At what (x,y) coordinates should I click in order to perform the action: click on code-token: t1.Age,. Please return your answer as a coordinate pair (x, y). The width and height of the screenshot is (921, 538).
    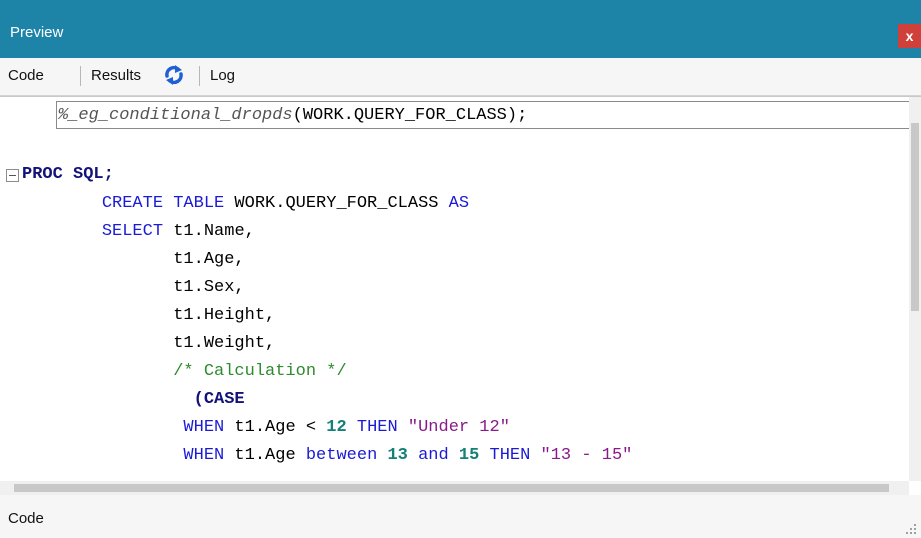
    Looking at the image, I should click on (153, 259).